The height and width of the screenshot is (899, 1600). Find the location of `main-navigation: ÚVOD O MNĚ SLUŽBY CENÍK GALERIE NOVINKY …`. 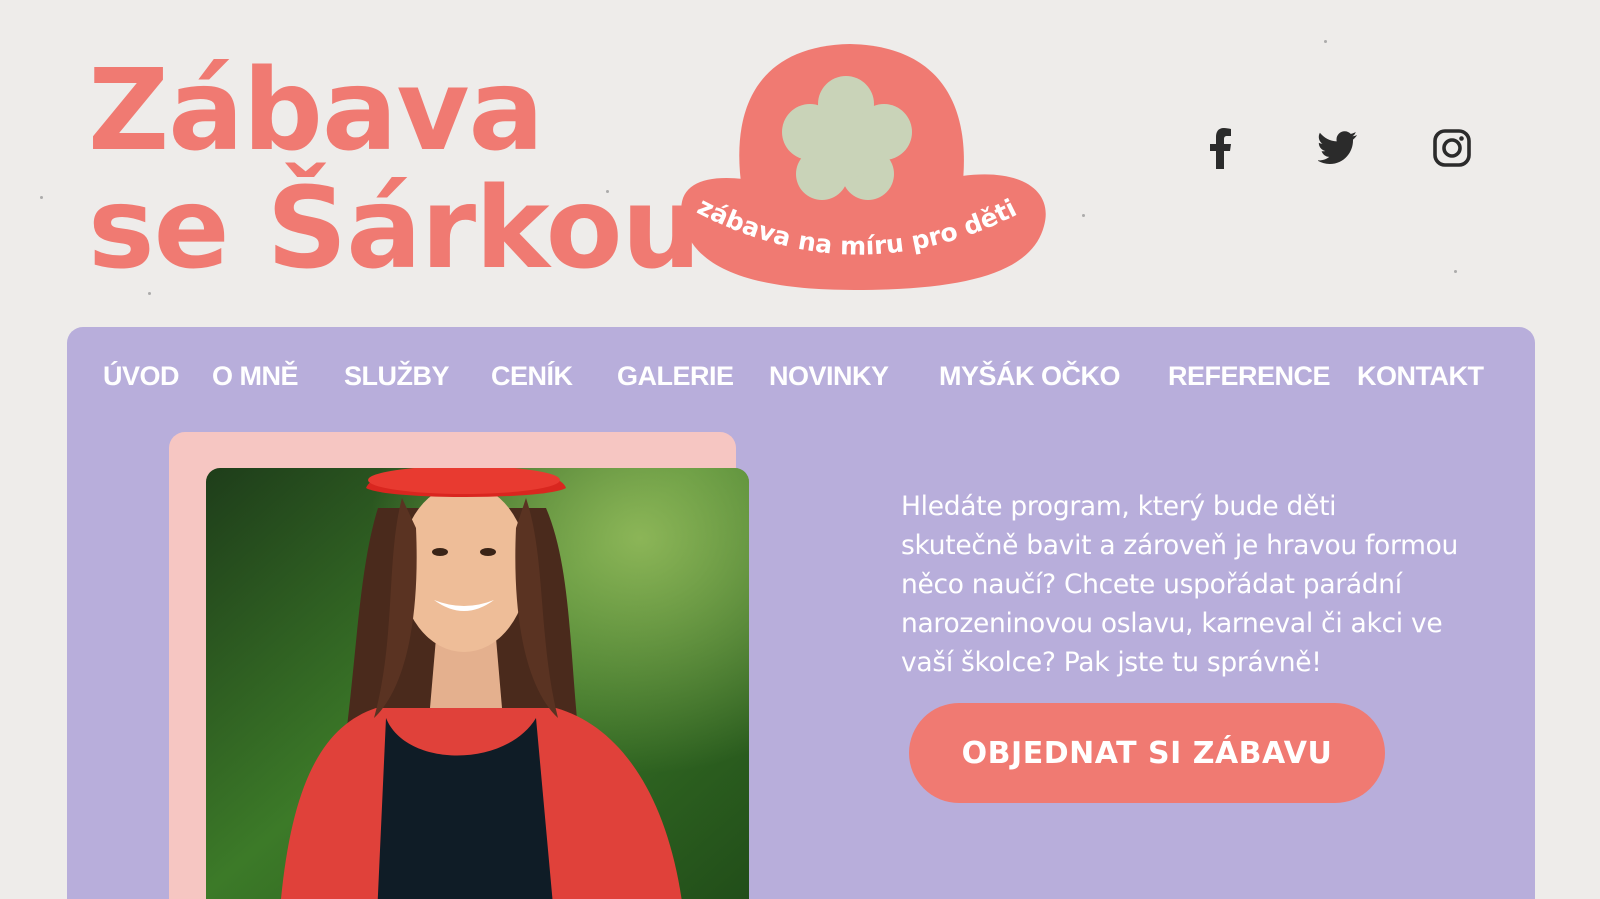

main-navigation: ÚVOD O MNĚ SLUŽBY CENÍK GALERIE NOVINKY … is located at coordinates (801, 381).